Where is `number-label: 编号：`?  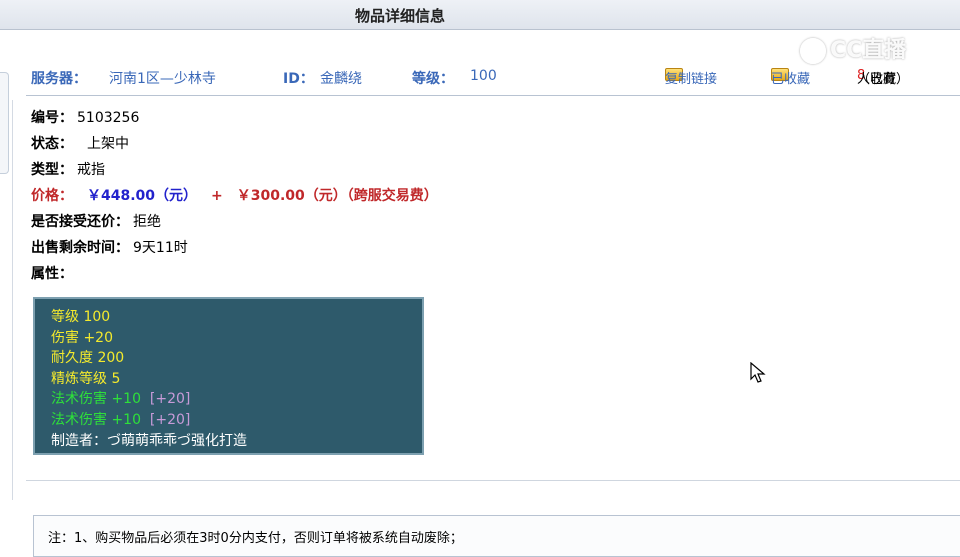 number-label: 编号： is located at coordinates (52, 118).